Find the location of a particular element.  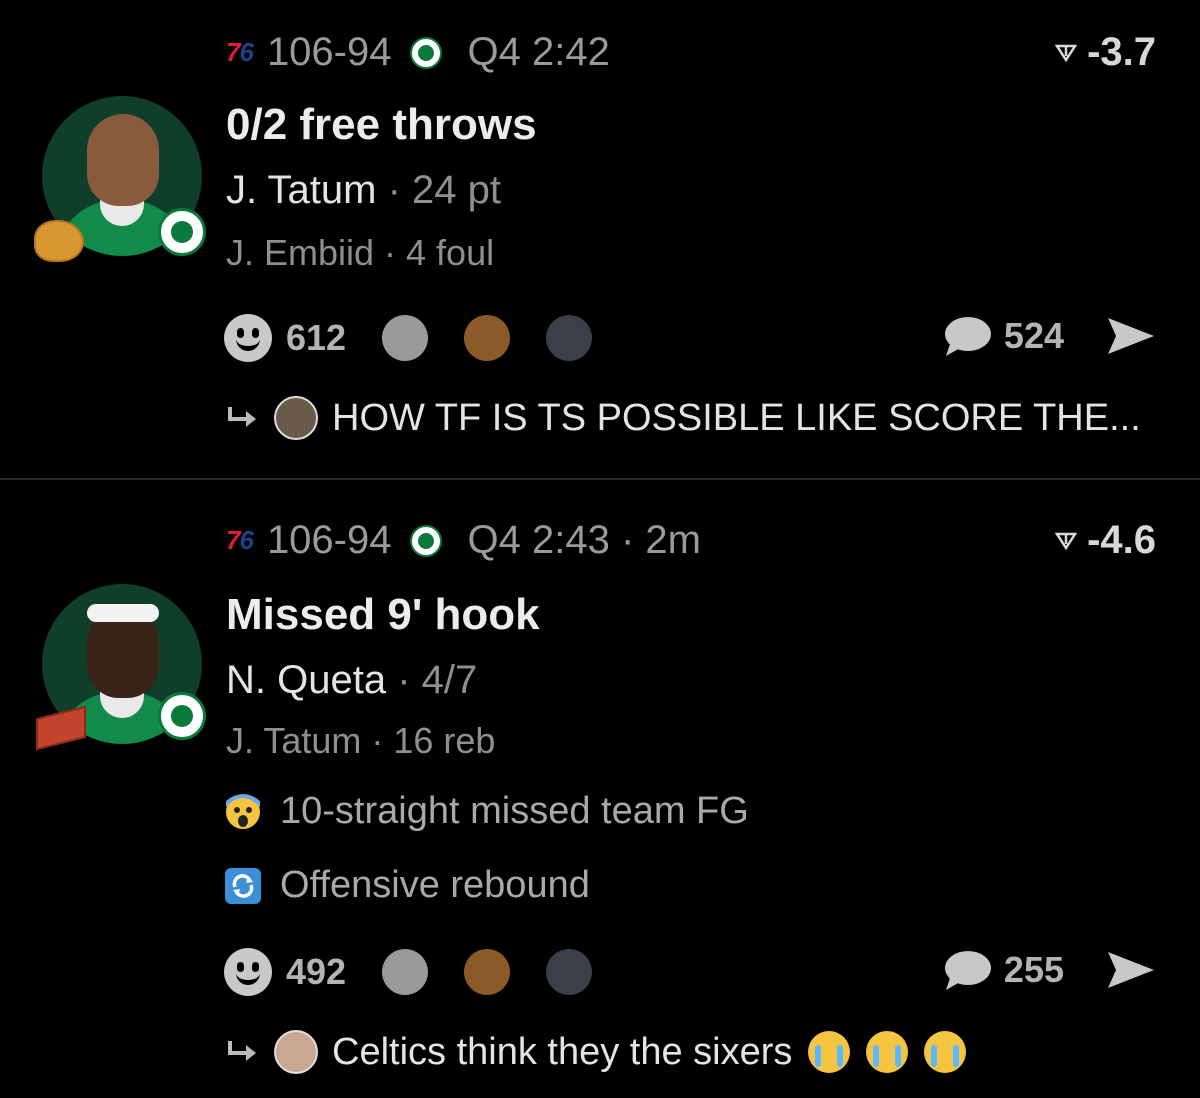

win-prob-value: -3.7 is located at coordinates (1121, 52).